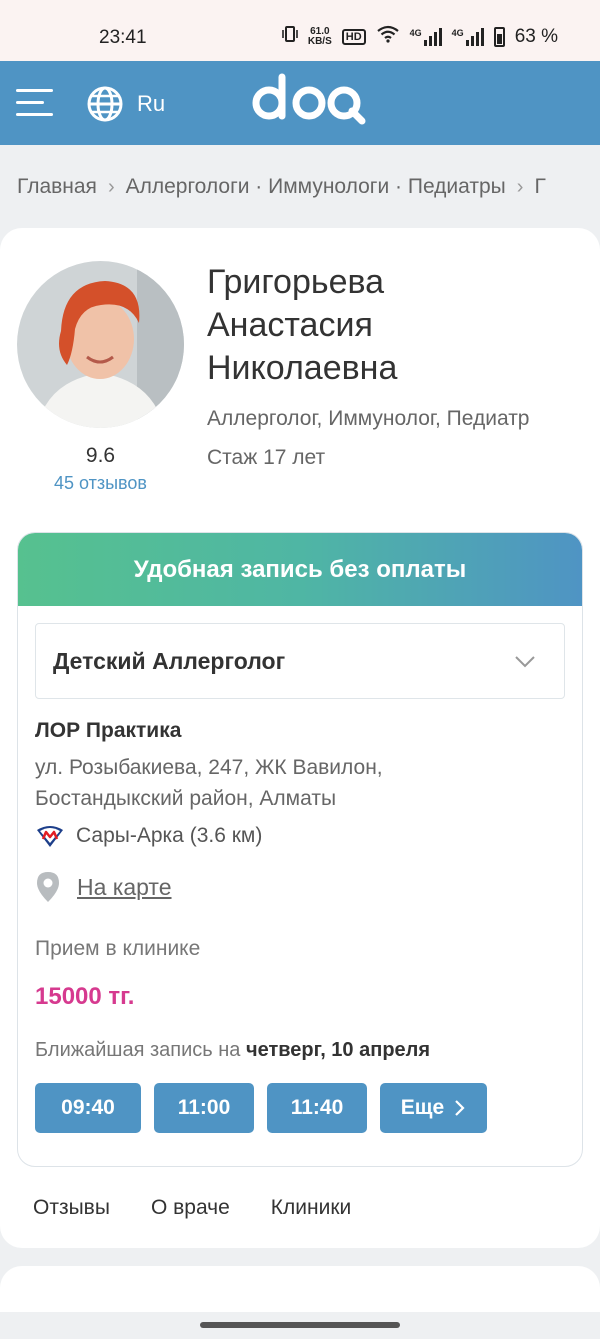  I want to click on map-row: На карте, so click(103, 887).